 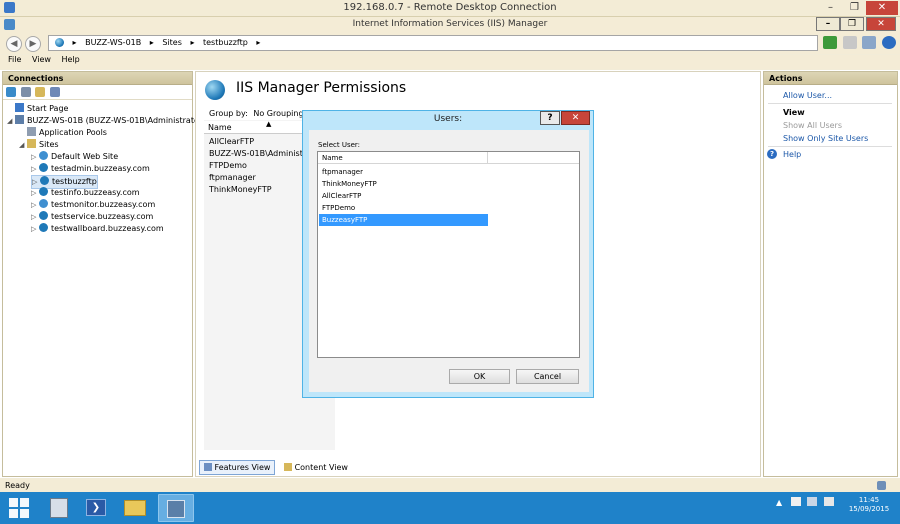 I want to click on tree-item-label: testinfo.buzzeasy.com, so click(x=95, y=192).